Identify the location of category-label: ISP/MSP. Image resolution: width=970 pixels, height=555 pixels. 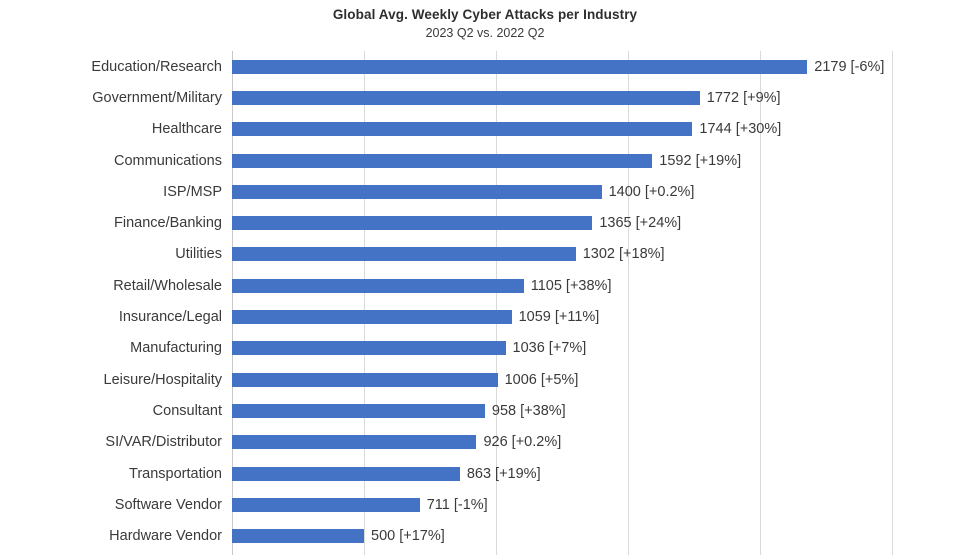
(192, 191).